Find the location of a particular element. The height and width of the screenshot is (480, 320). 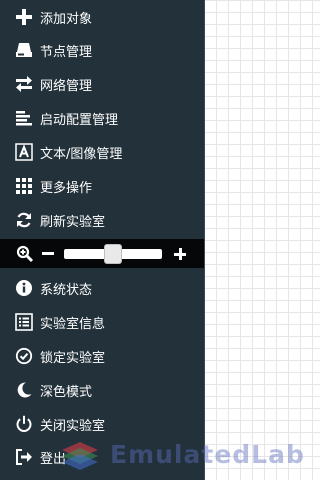

menu-item-nodes: 节点管理 is located at coordinates (102, 50).